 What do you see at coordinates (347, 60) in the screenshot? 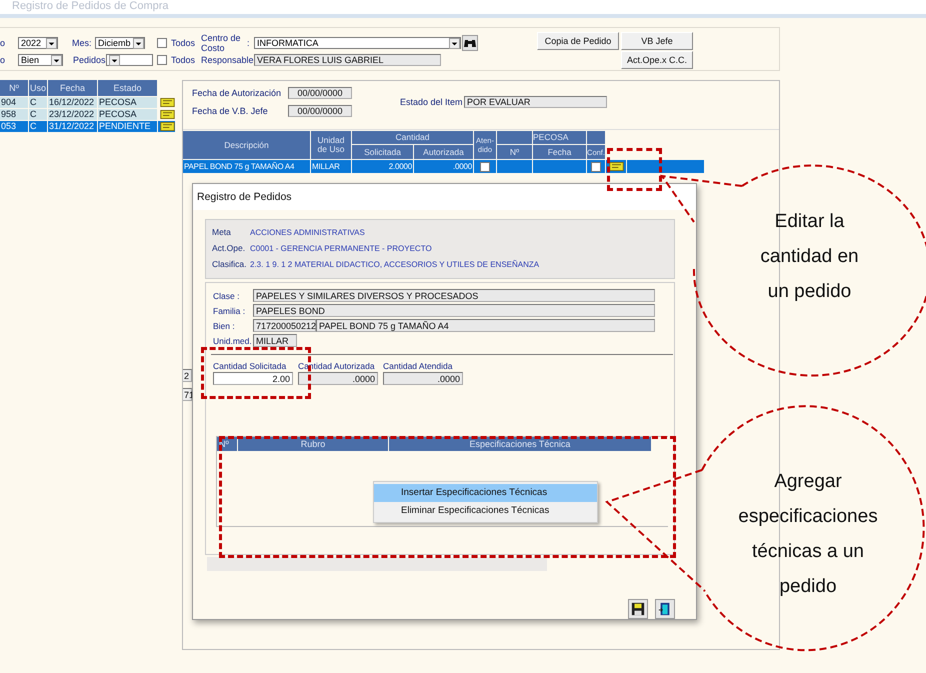
I see `responsible-field: VERA FLORES LUIS GABRIEL` at bounding box center [347, 60].